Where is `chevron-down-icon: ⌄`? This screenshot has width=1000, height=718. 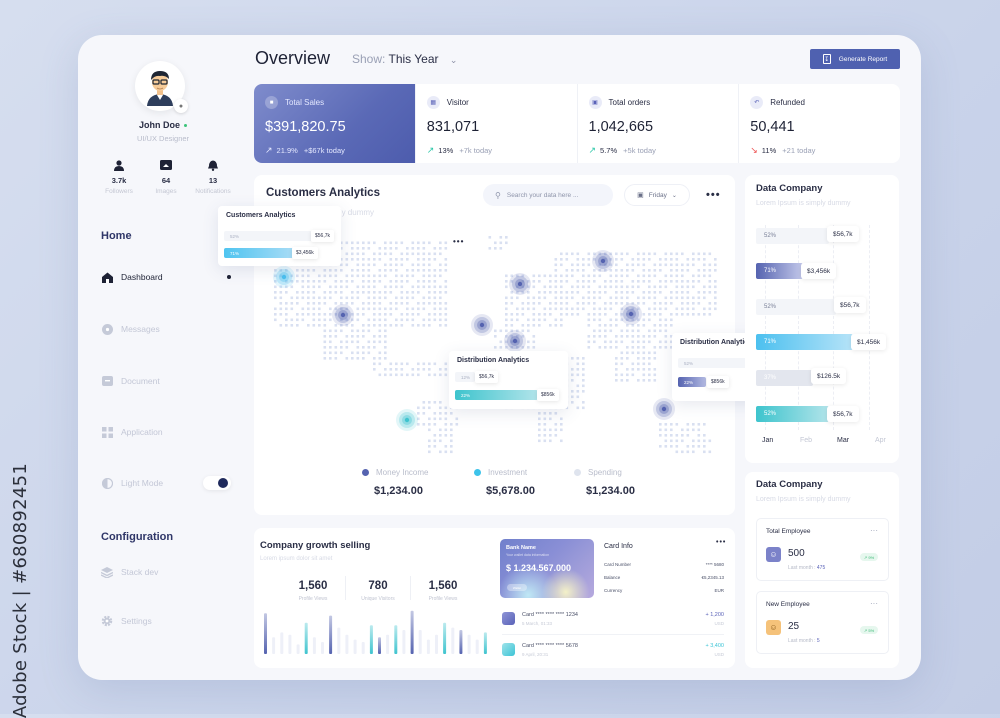
chevron-down-icon: ⌄ is located at coordinates (674, 195).